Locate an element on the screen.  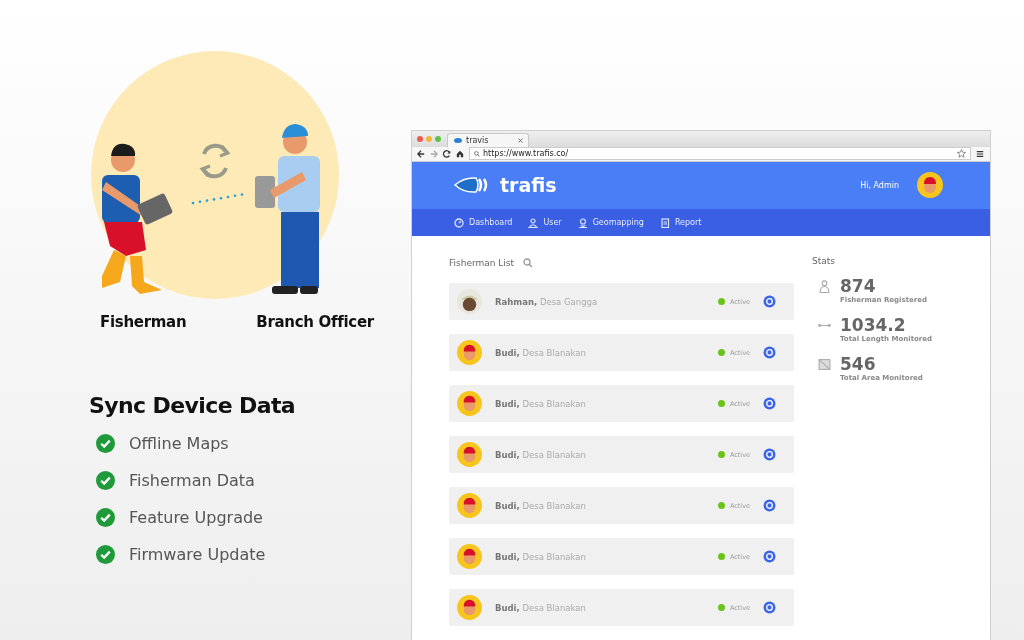
user-icon is located at coordinates (533, 222).